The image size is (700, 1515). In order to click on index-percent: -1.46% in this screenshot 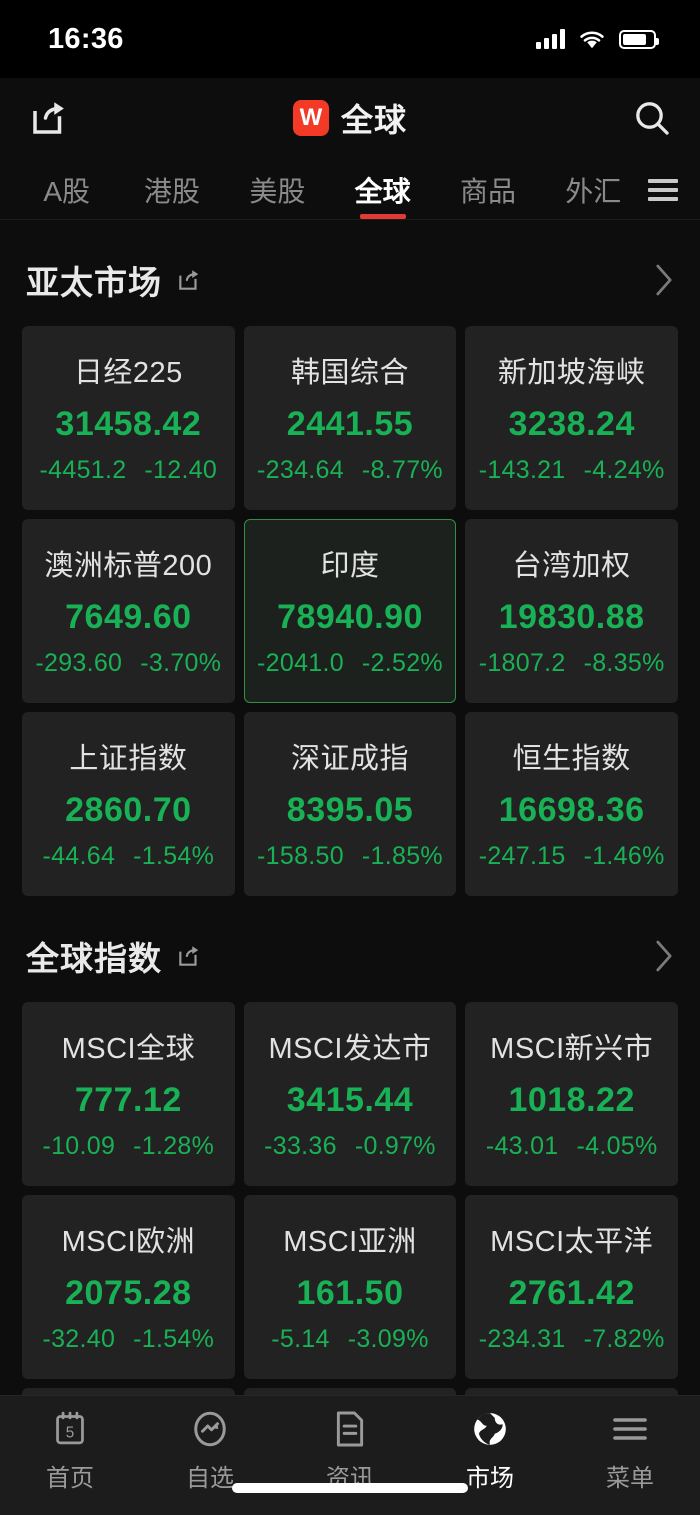, I will do `click(624, 856)`.